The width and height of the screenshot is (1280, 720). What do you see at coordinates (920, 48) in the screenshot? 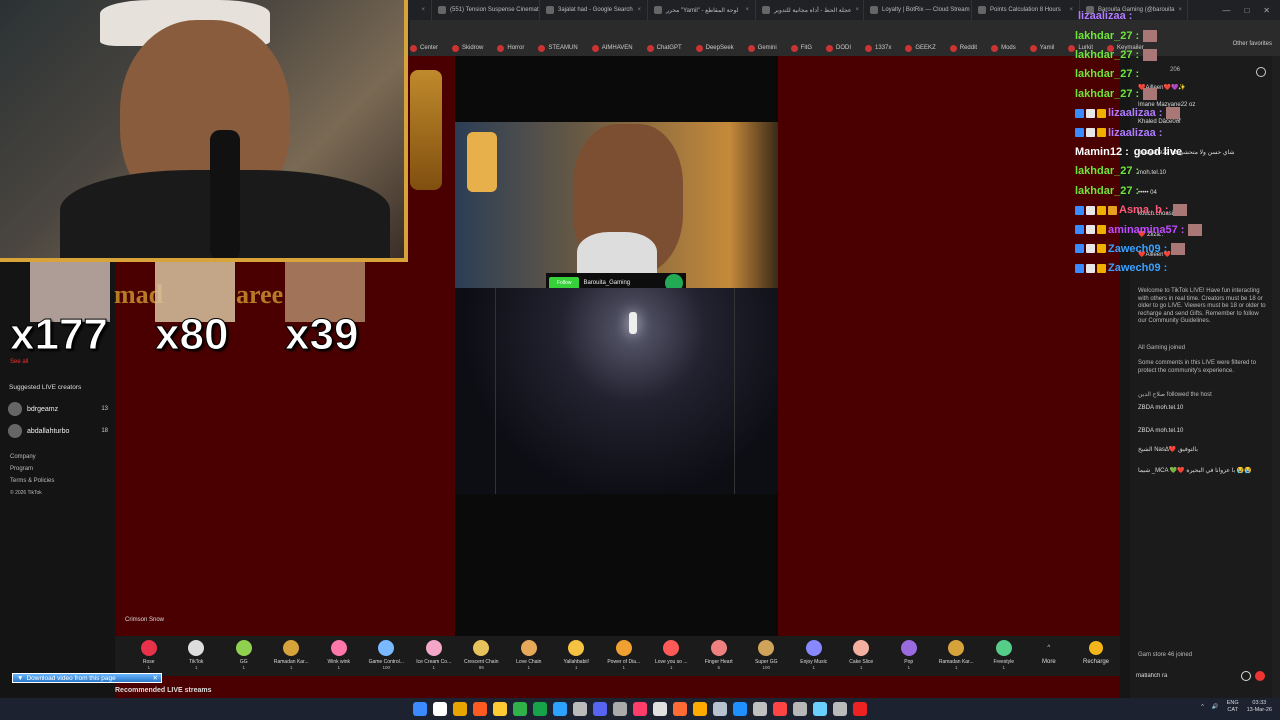
I see `bookmark-item: GEEKZ` at bounding box center [920, 48].